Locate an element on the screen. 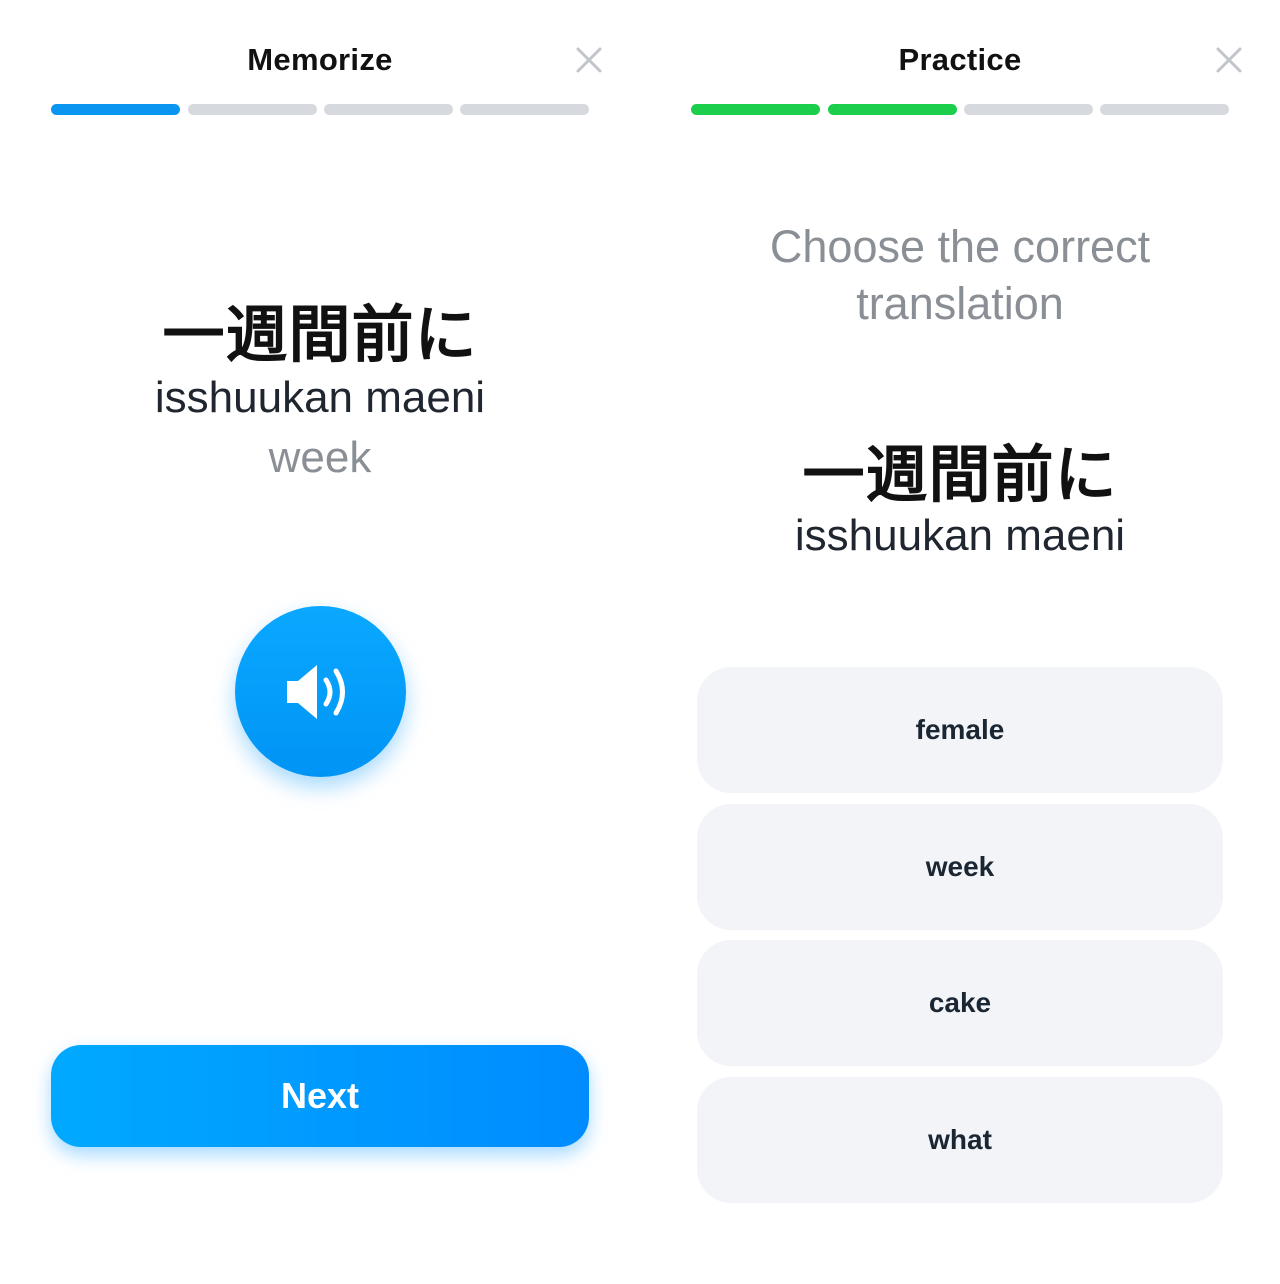 This screenshot has width=1280, height=1284. instruction-prompt: Choose the correct translation is located at coordinates (960, 275).